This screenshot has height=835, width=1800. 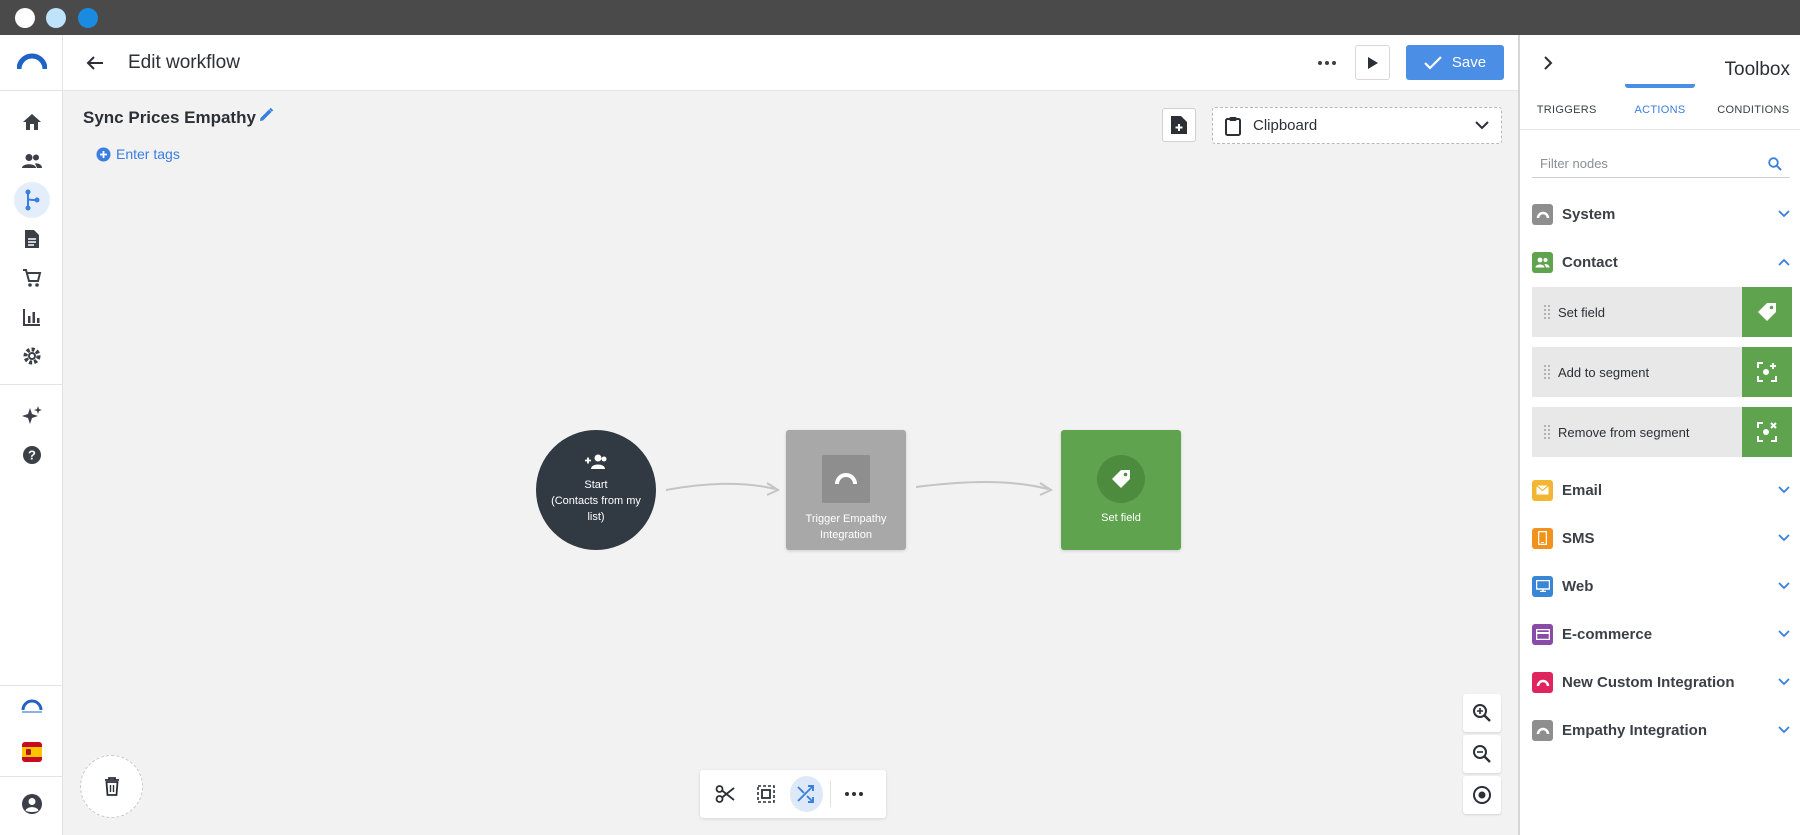 What do you see at coordinates (1542, 262) in the screenshot?
I see `contact-category-icon` at bounding box center [1542, 262].